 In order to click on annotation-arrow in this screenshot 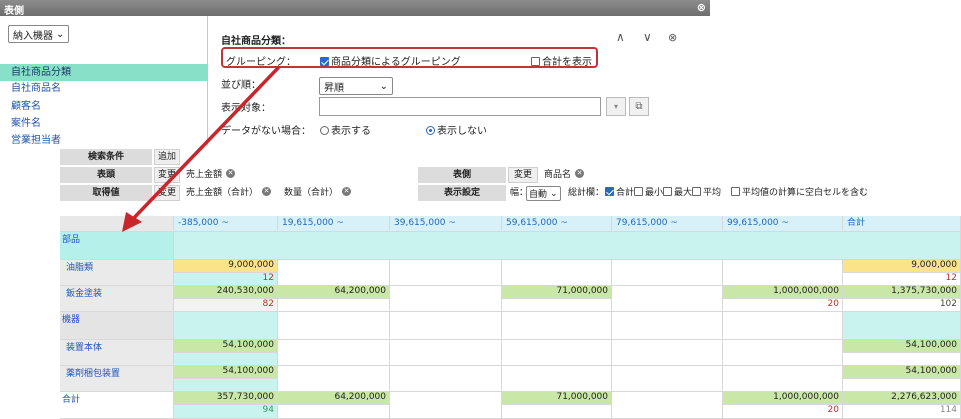, I will do `click(201, 149)`.